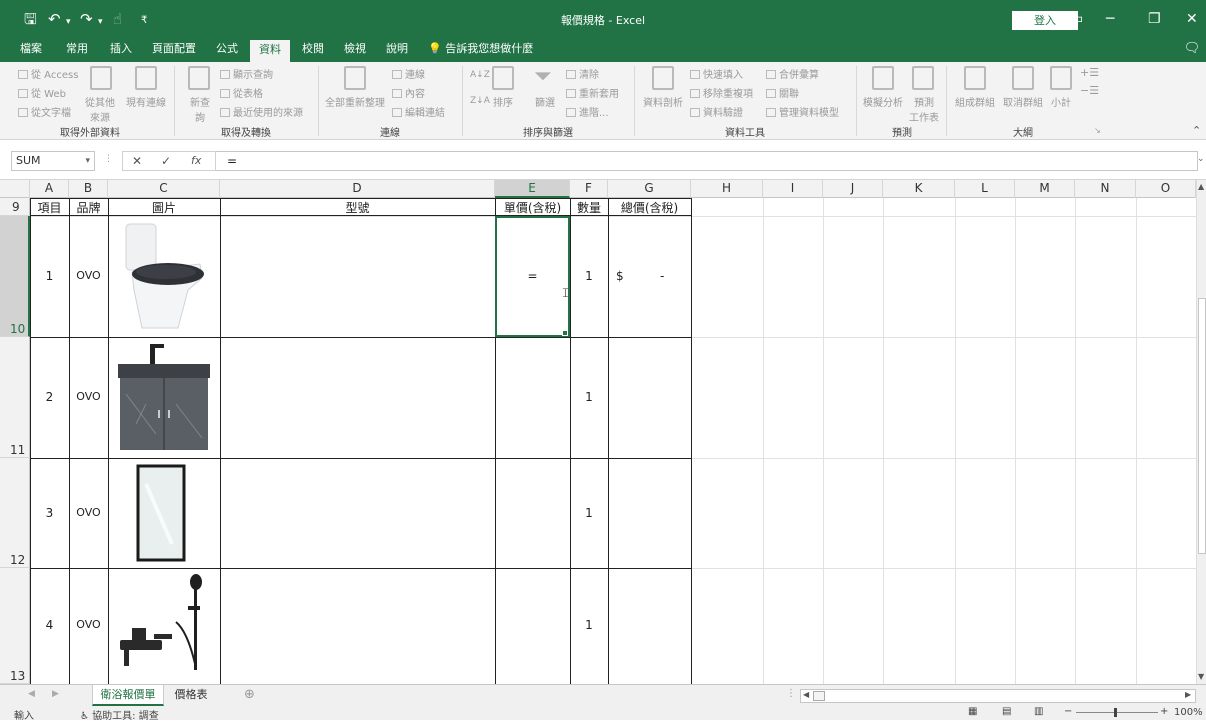 This screenshot has height=722, width=1206. Describe the element at coordinates (164, 399) in the screenshot. I see `vanity-cabinet-image` at that location.